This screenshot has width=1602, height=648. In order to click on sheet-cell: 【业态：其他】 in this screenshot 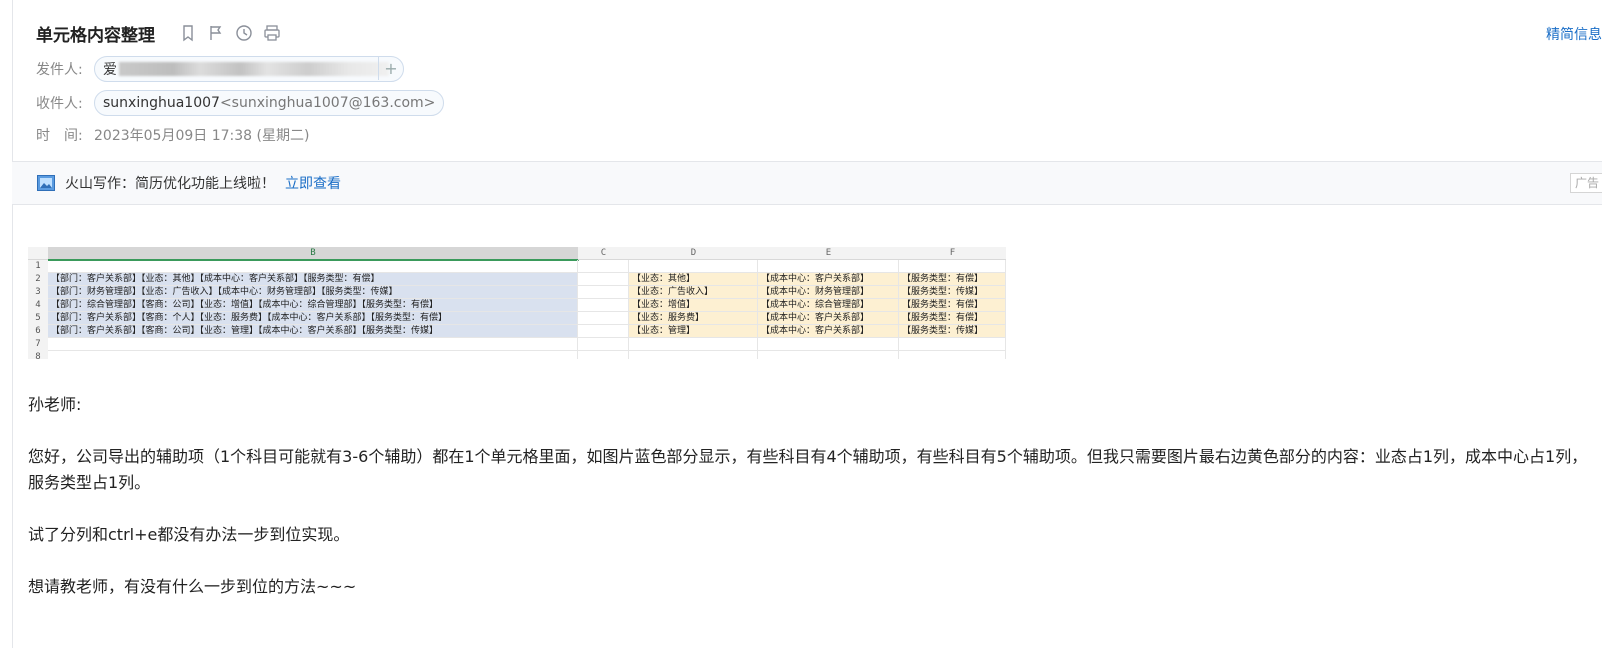, I will do `click(693, 279)`.